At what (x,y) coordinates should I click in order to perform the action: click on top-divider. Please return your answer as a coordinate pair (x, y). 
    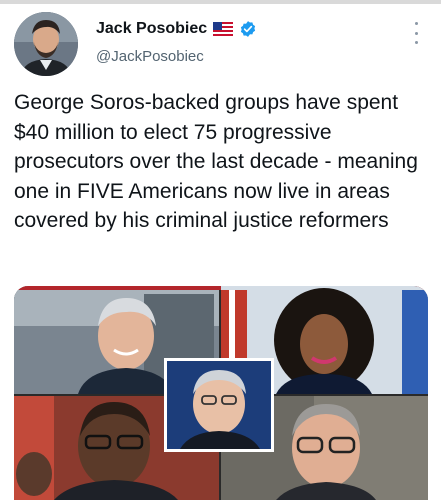
    Looking at the image, I should click on (220, 2).